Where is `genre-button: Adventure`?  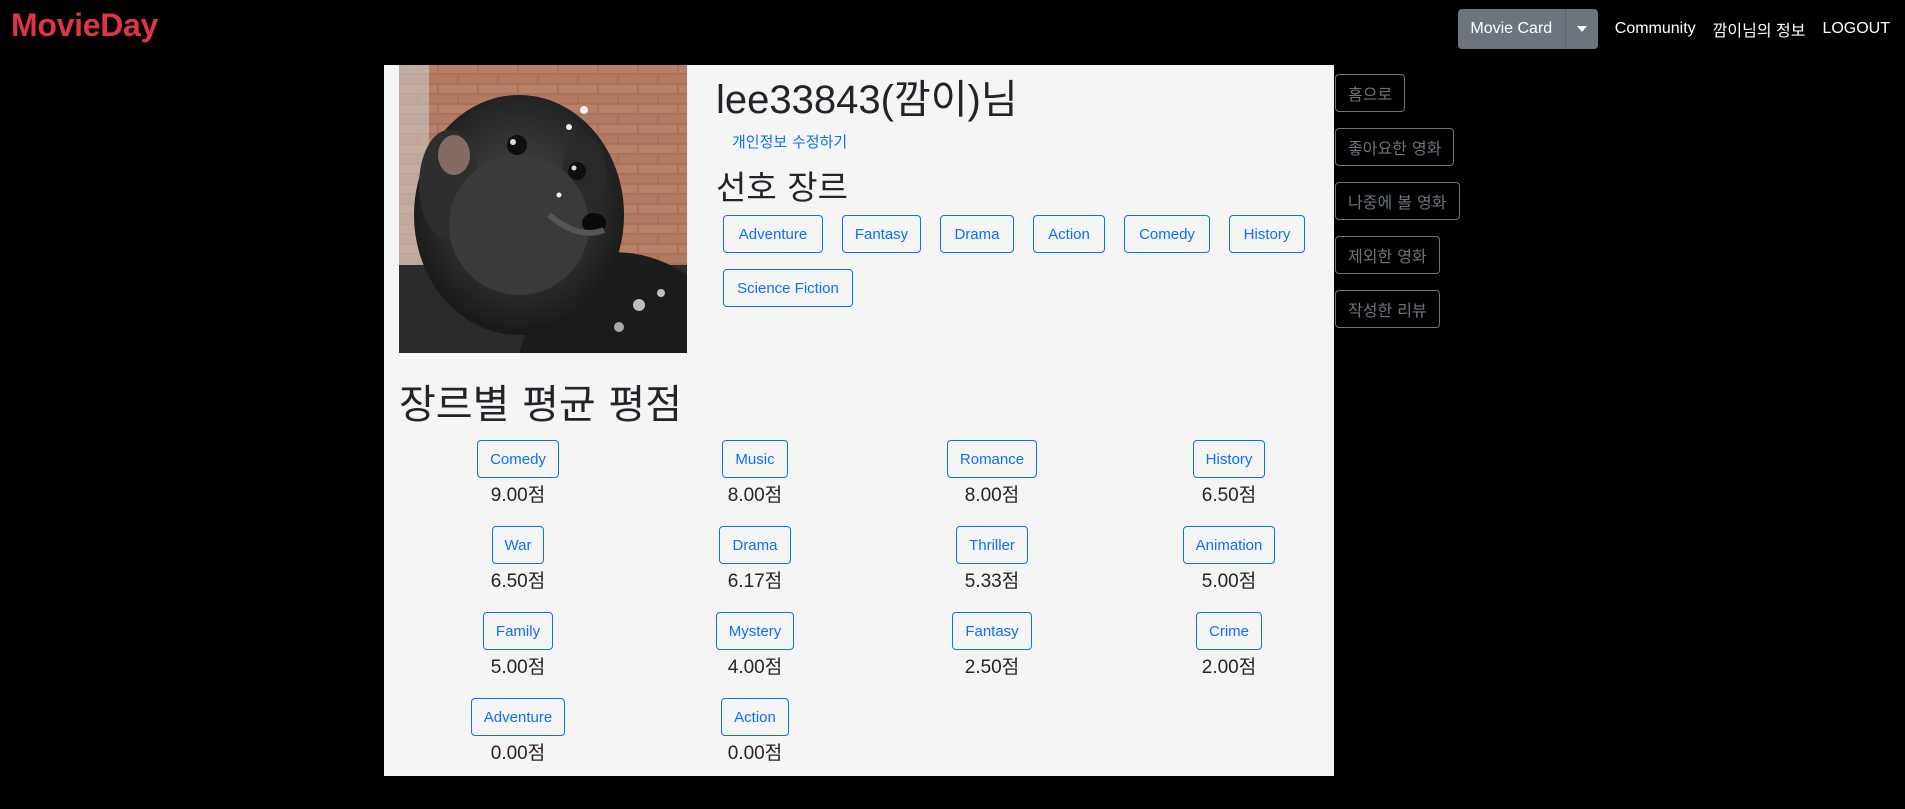
genre-button: Adventure is located at coordinates (518, 717).